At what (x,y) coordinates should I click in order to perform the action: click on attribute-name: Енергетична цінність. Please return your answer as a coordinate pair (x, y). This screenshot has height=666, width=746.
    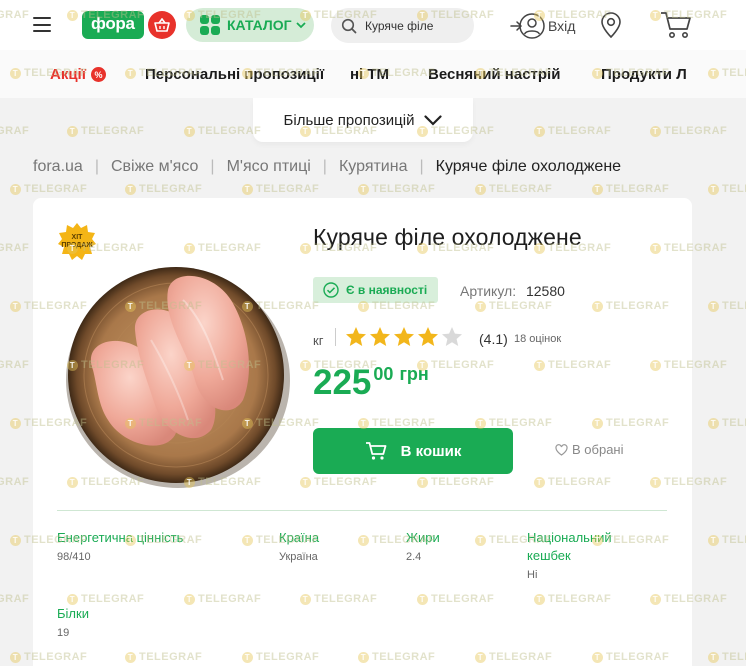
    Looking at the image, I should click on (120, 537).